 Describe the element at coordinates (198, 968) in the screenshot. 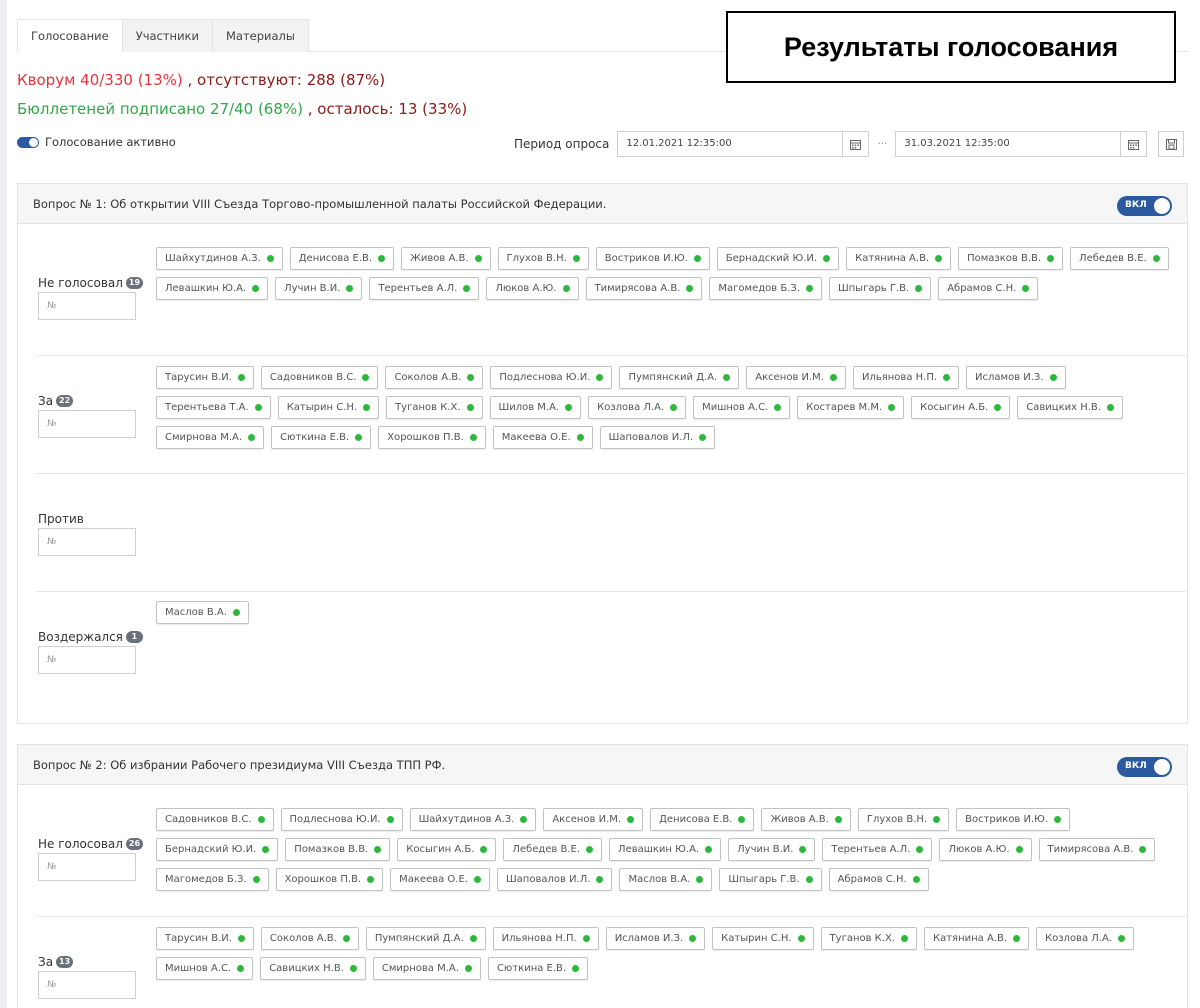

I see `member-name: Мишнов А.С.` at that location.